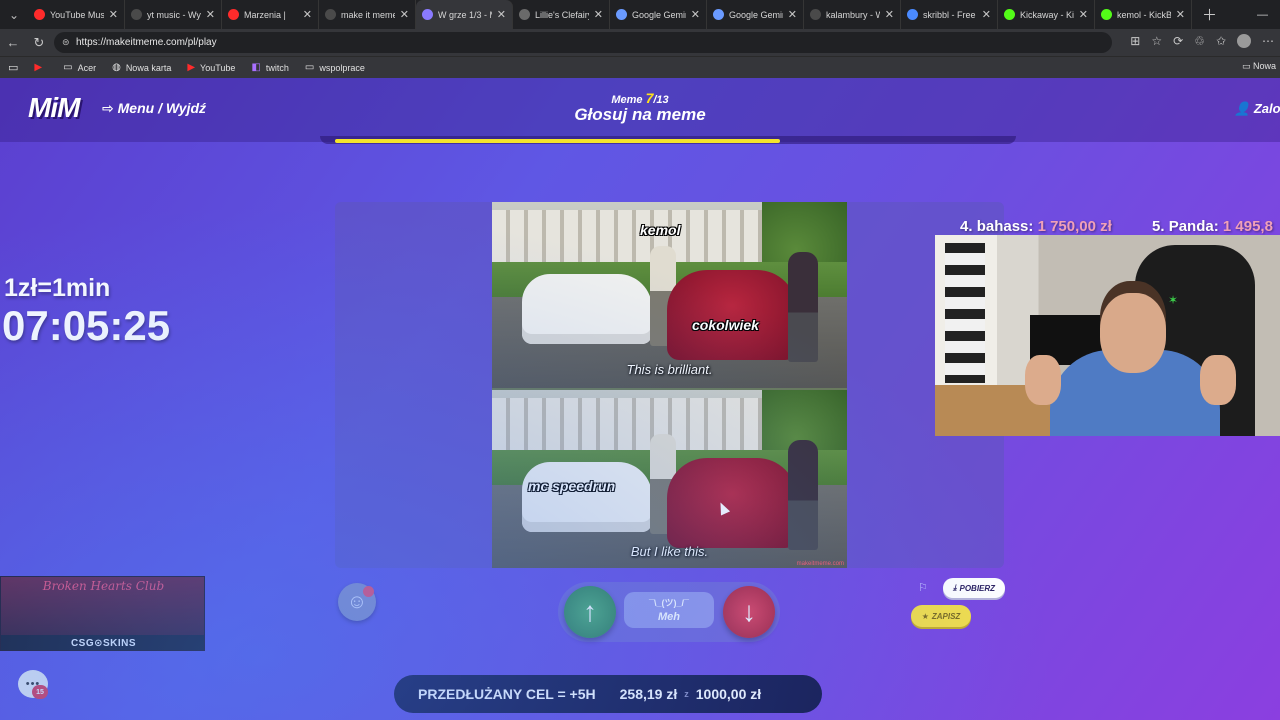 This screenshot has width=1280, height=720. Describe the element at coordinates (946, 616) in the screenshot. I see `save-label: ZAPISZ` at that location.